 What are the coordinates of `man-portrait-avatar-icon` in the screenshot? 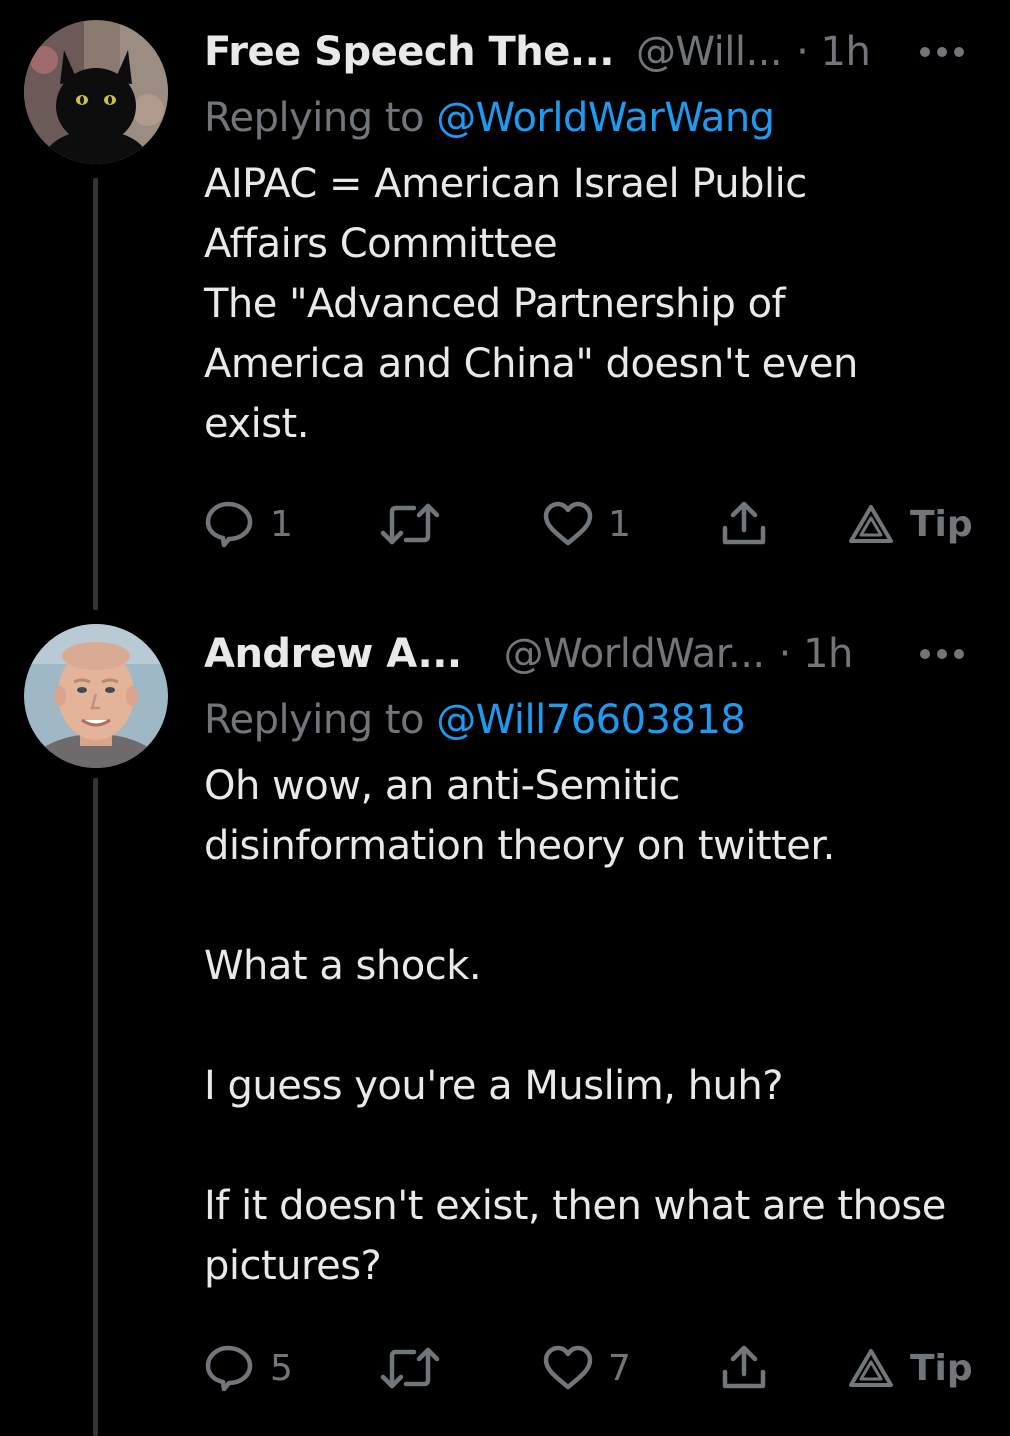 It's located at (96, 696).